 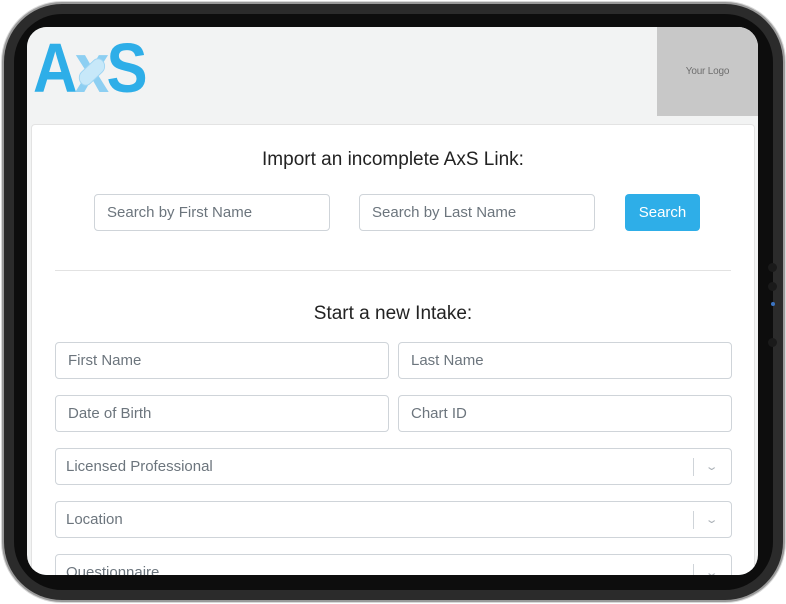 What do you see at coordinates (393, 270) in the screenshot?
I see `section-divider` at bounding box center [393, 270].